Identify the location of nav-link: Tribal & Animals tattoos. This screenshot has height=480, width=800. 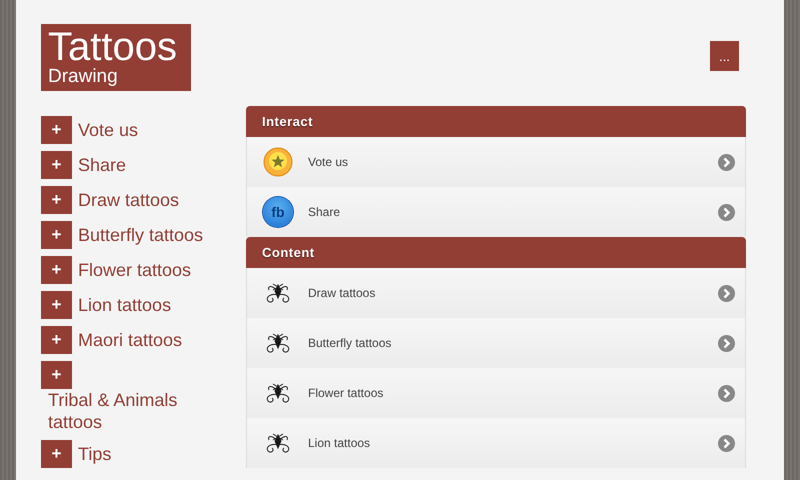
(131, 411).